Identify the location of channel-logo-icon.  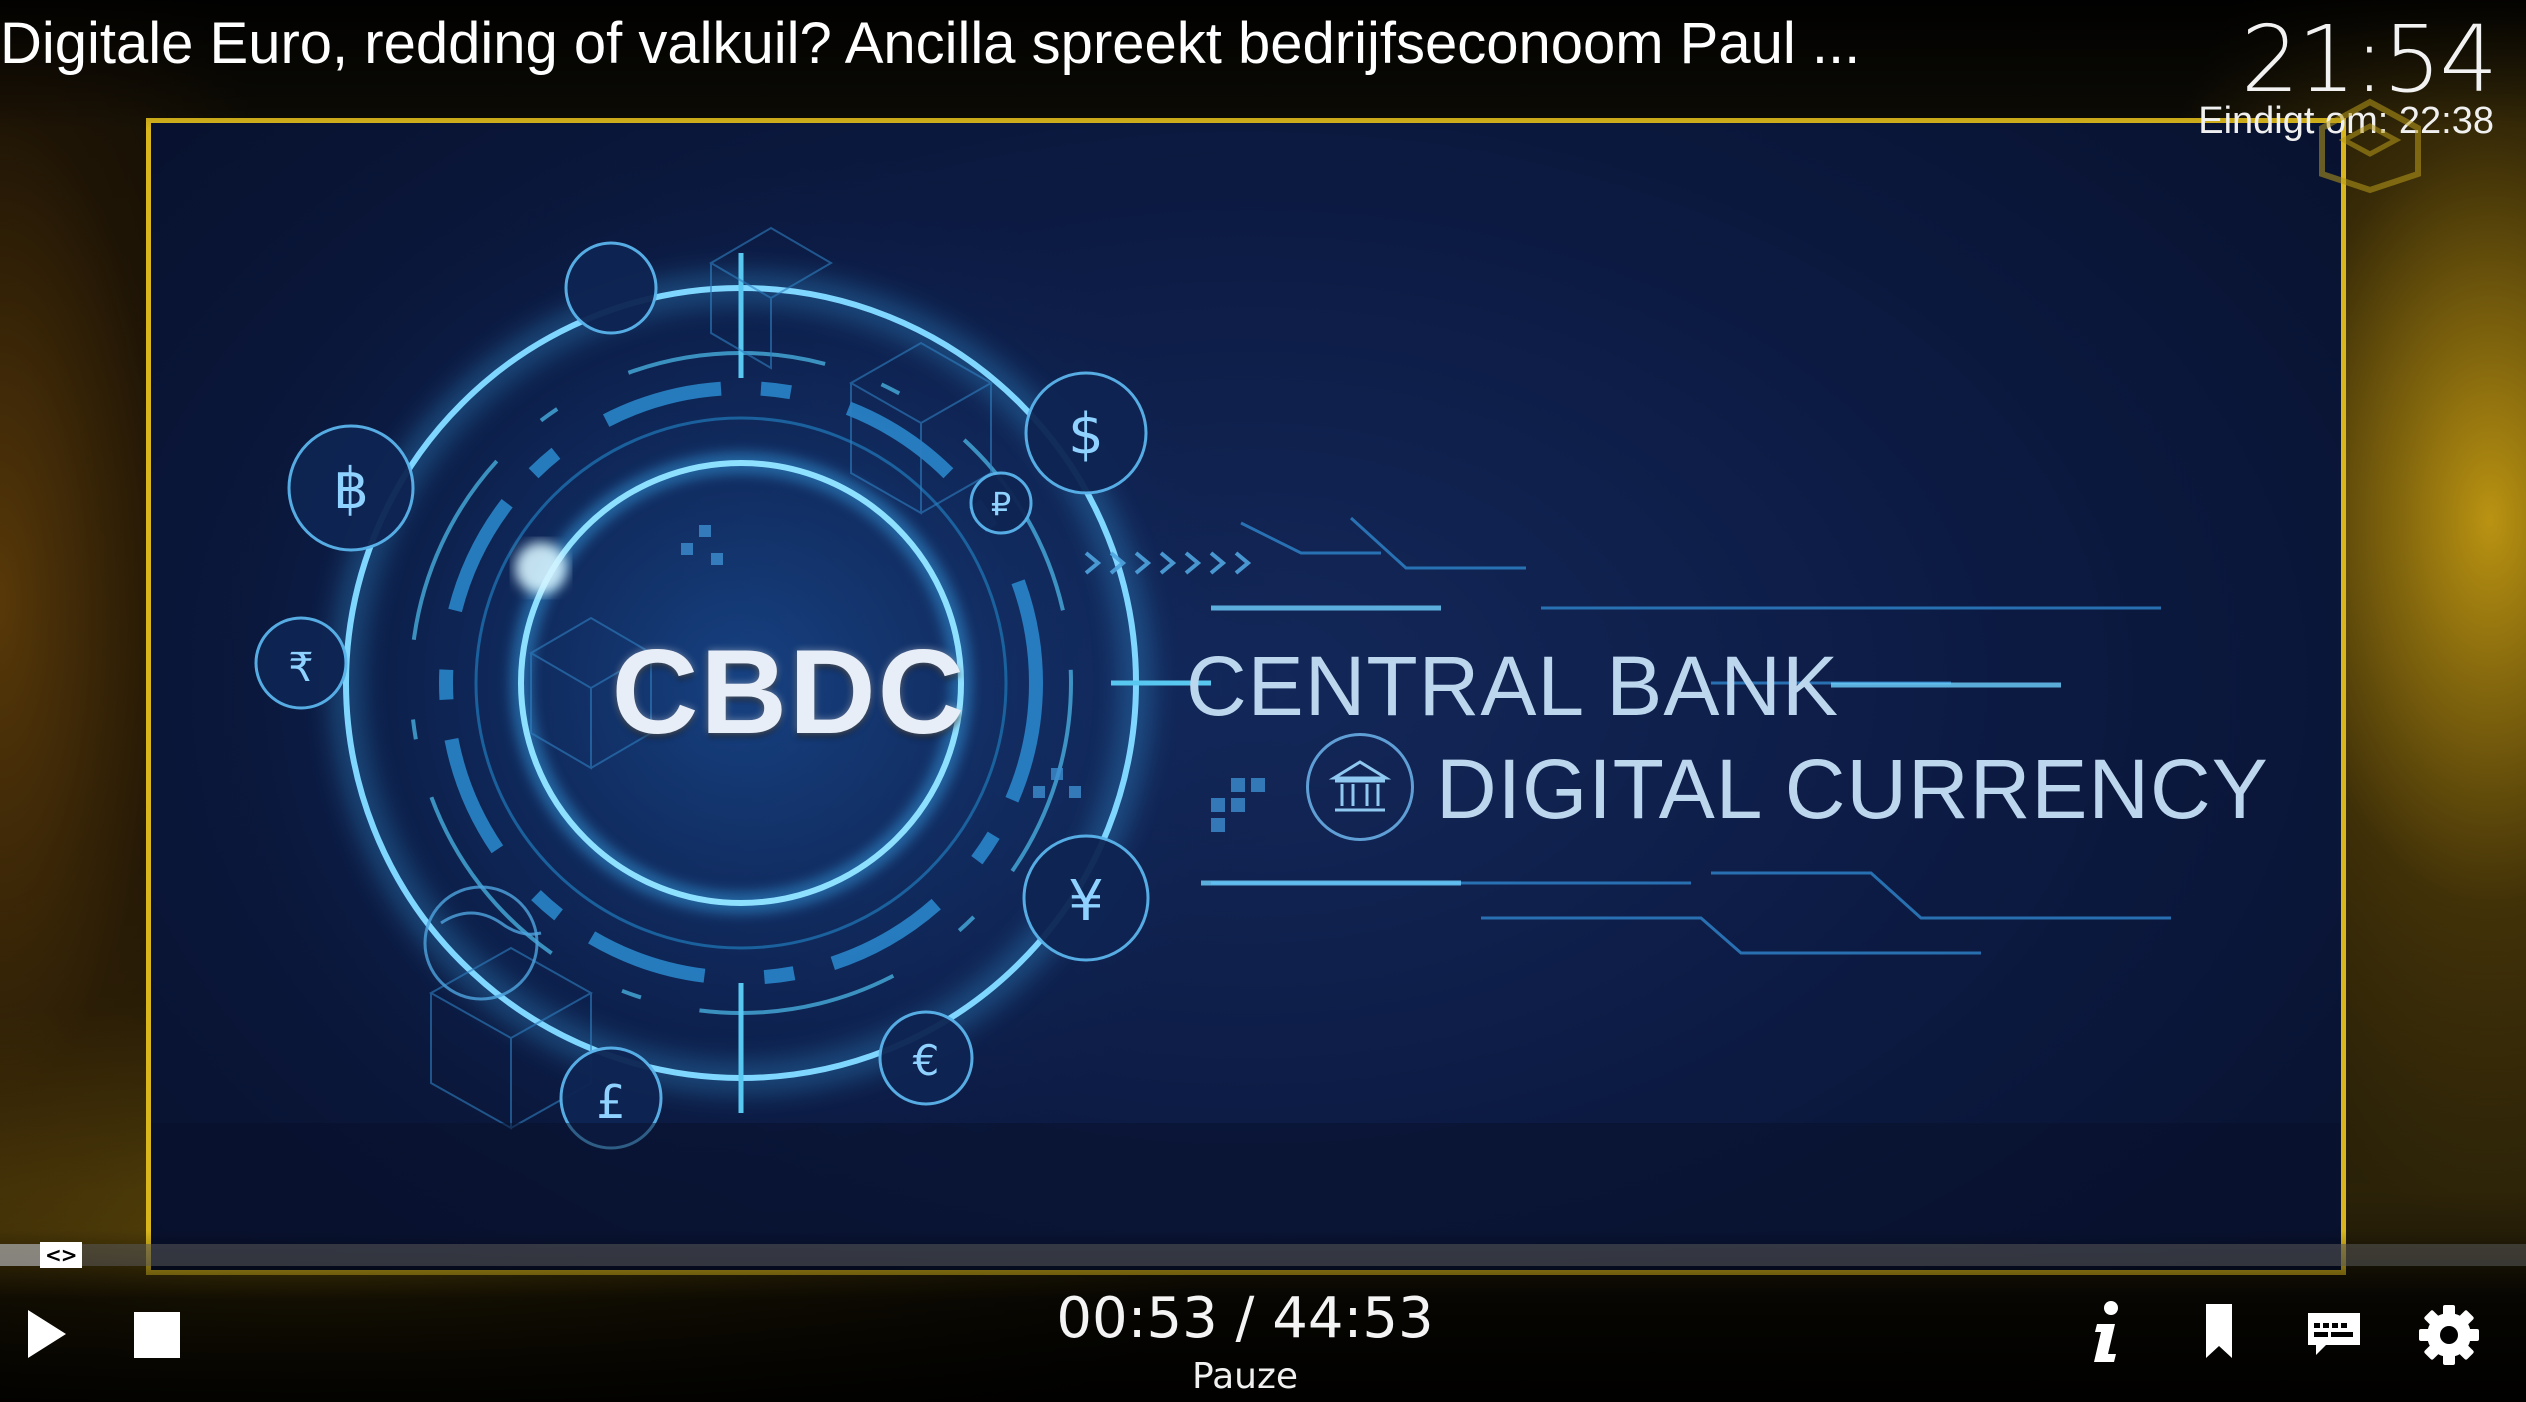
(2370, 148).